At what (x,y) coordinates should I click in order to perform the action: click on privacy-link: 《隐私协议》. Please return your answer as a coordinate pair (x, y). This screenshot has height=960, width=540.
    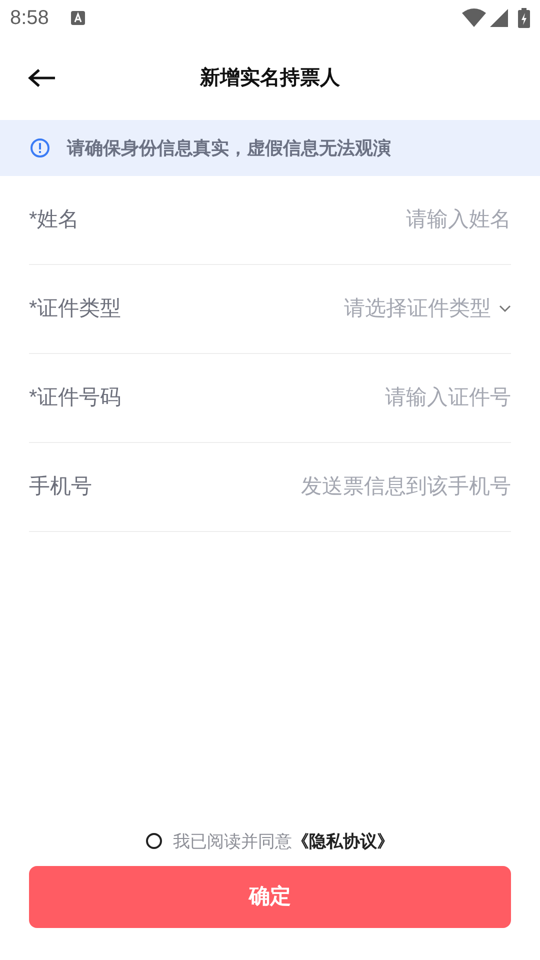
    Looking at the image, I should click on (343, 841).